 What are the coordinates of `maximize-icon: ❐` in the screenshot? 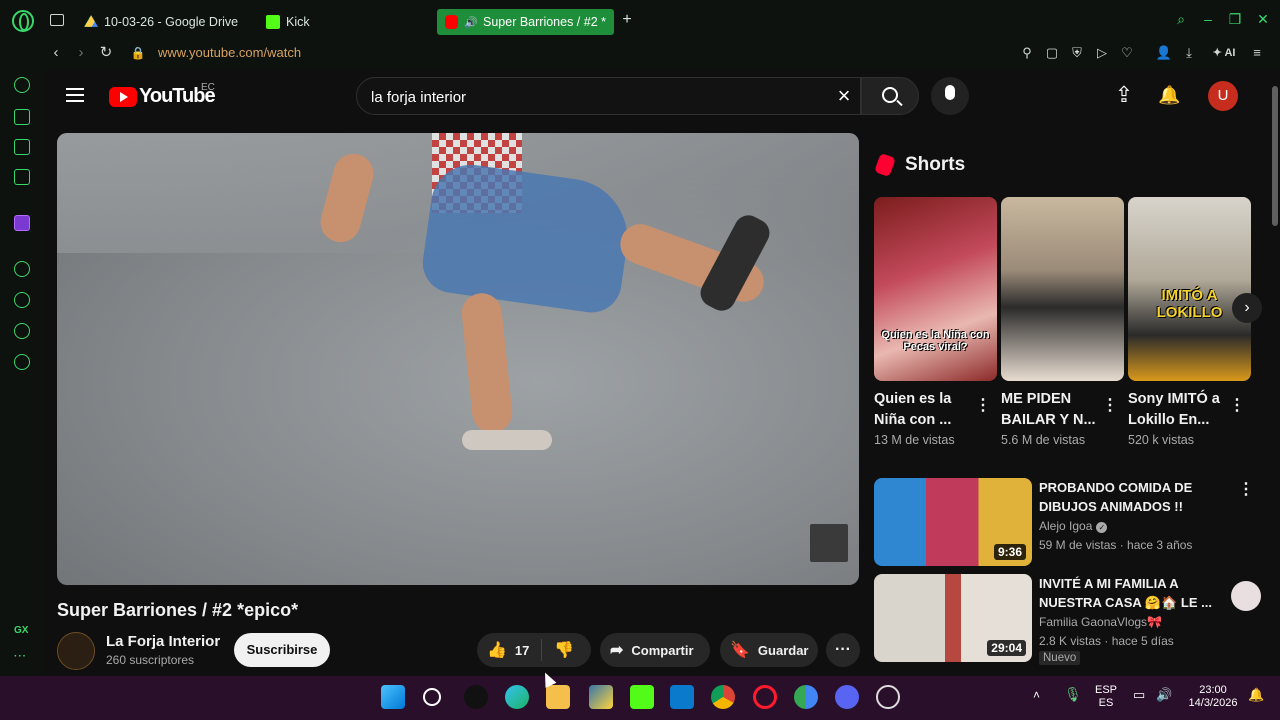 It's located at (1235, 19).